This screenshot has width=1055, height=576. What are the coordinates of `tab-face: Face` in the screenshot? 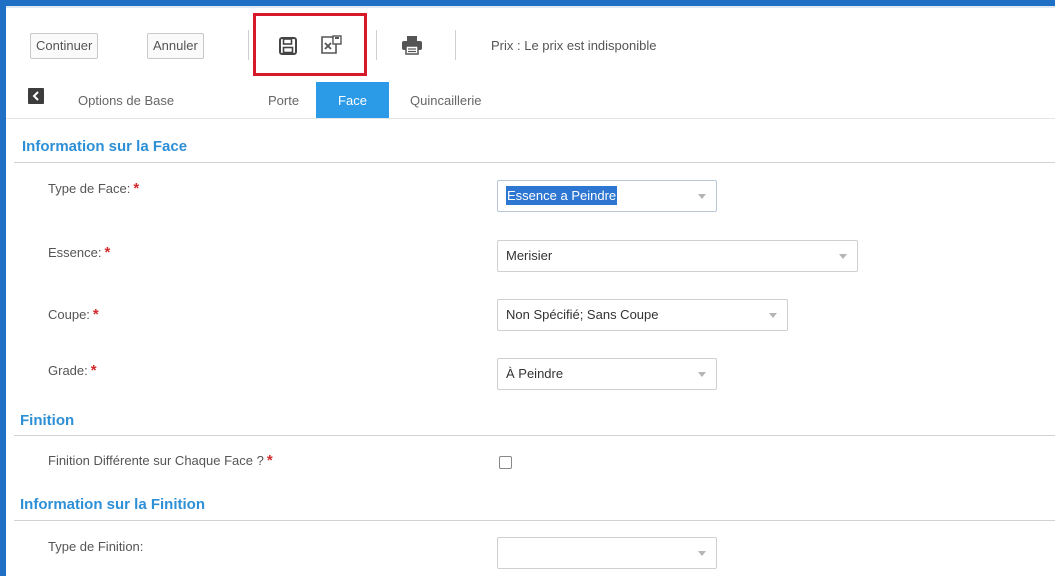 It's located at (352, 100).